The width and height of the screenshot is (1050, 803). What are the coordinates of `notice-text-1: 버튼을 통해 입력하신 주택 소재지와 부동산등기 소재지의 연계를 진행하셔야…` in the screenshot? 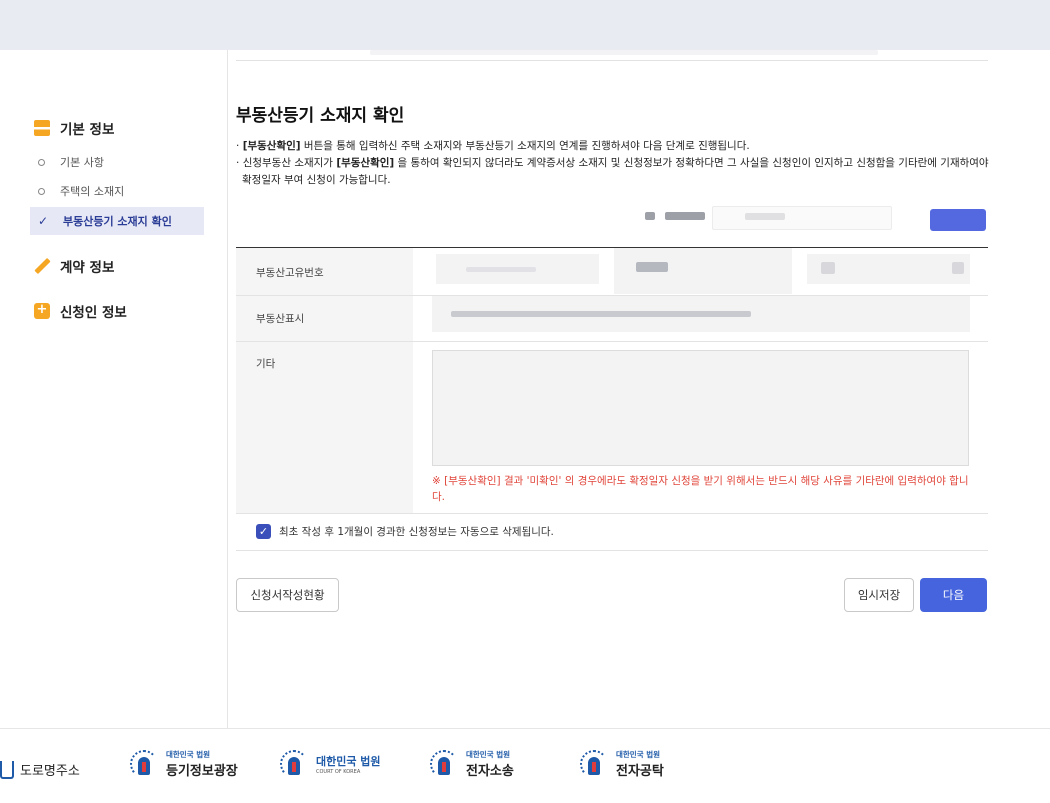 It's located at (525, 146).